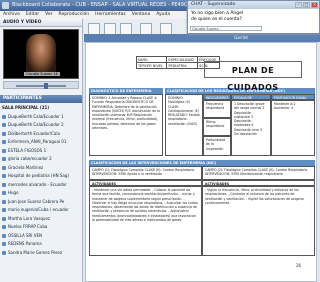 This screenshot has width=320, height=282. I want to click on video-feed: Claudia Suarez 16, so click(41, 54).